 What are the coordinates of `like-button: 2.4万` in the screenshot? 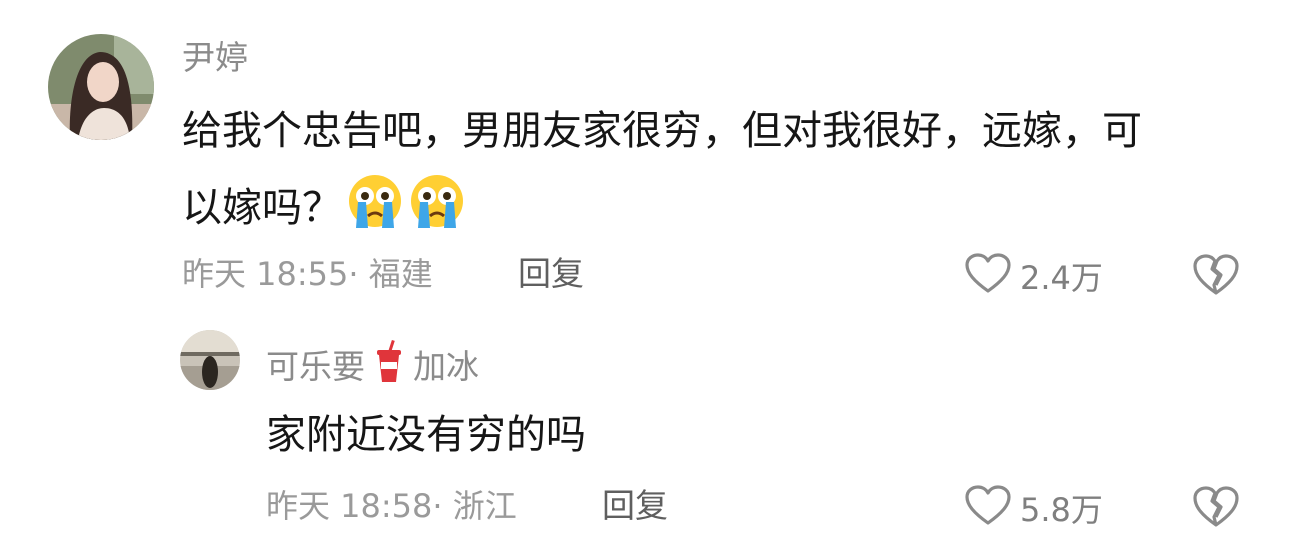 It's located at (1033, 277).